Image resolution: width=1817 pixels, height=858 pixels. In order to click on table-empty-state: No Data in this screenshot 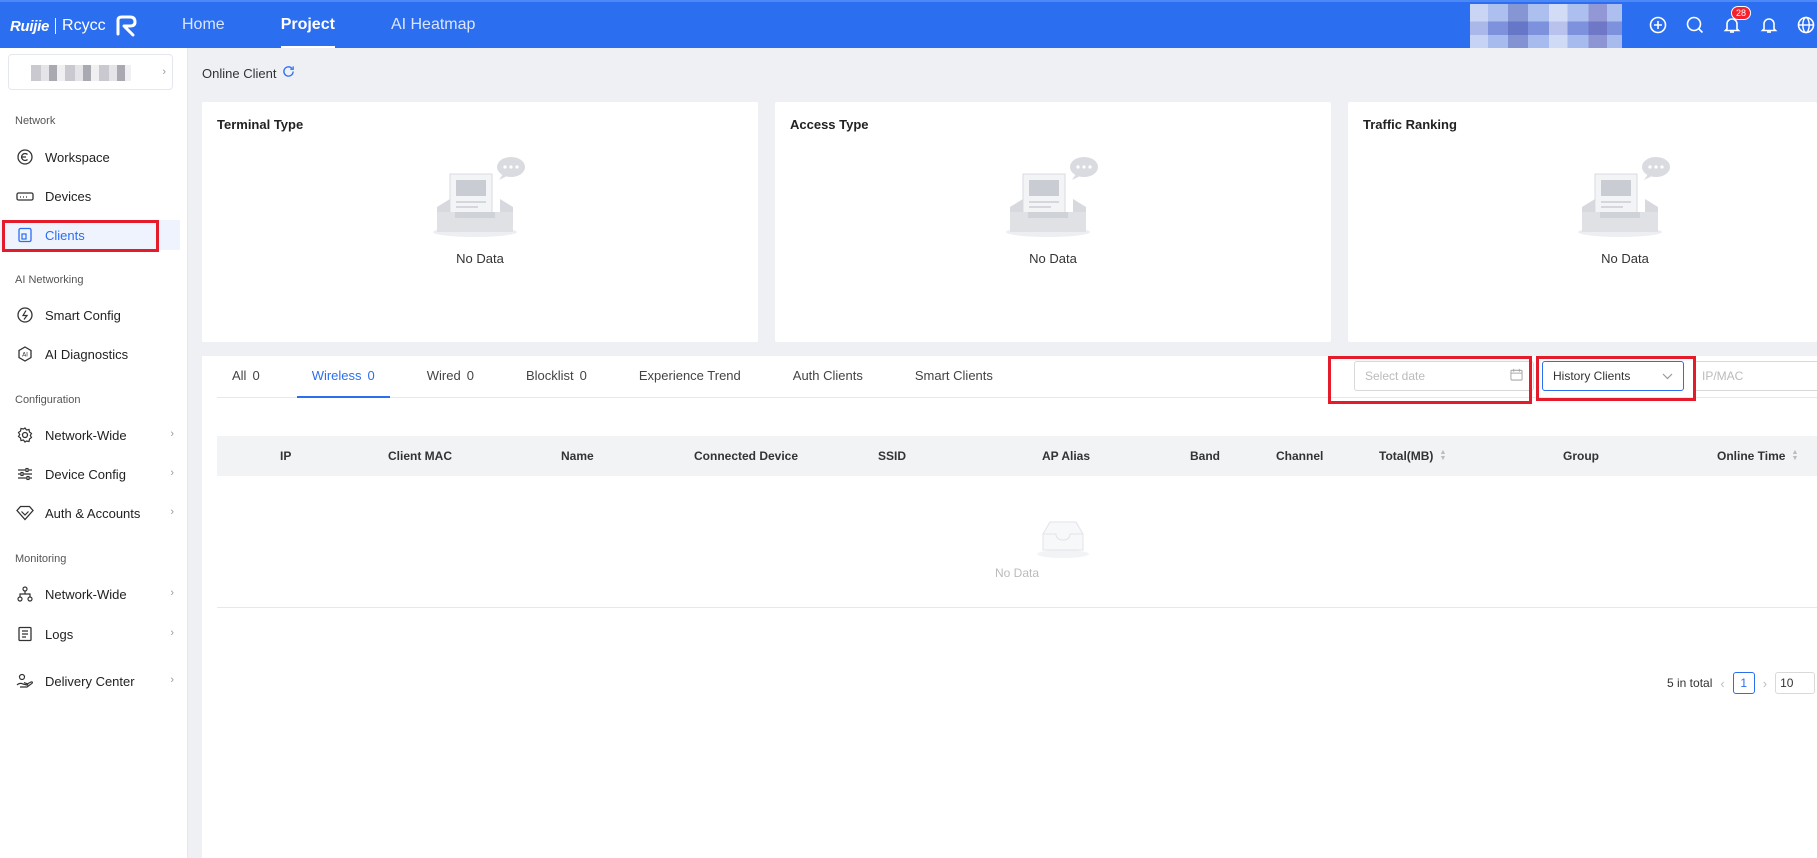, I will do `click(1017, 542)`.